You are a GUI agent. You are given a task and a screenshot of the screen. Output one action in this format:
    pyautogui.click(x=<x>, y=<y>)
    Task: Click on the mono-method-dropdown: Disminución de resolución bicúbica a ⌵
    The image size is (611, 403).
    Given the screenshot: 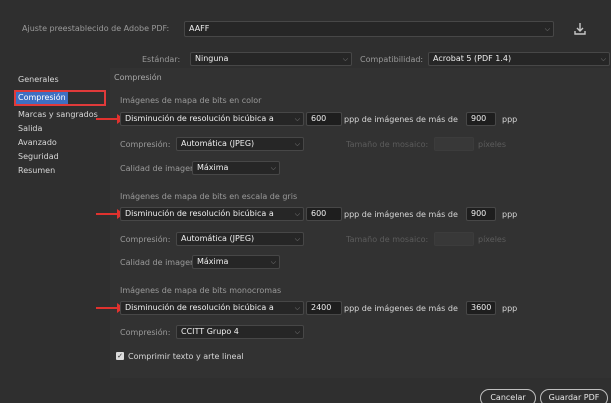 What is the action you would take?
    pyautogui.click(x=212, y=308)
    